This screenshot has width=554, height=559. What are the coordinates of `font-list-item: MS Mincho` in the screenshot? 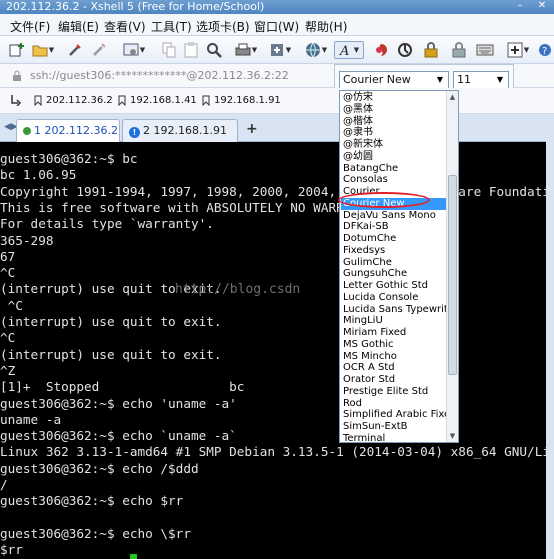 It's located at (394, 357).